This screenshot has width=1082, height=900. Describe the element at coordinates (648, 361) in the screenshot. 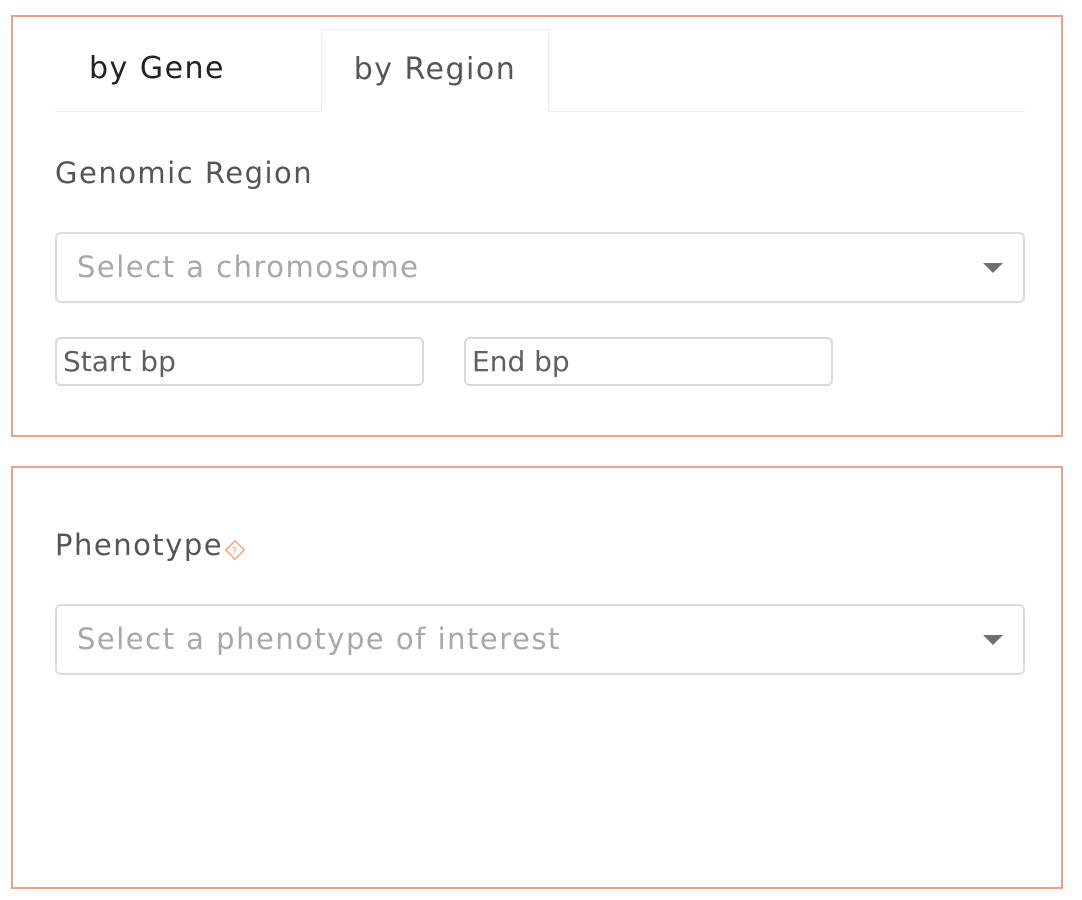

I see `end-bp-input` at that location.